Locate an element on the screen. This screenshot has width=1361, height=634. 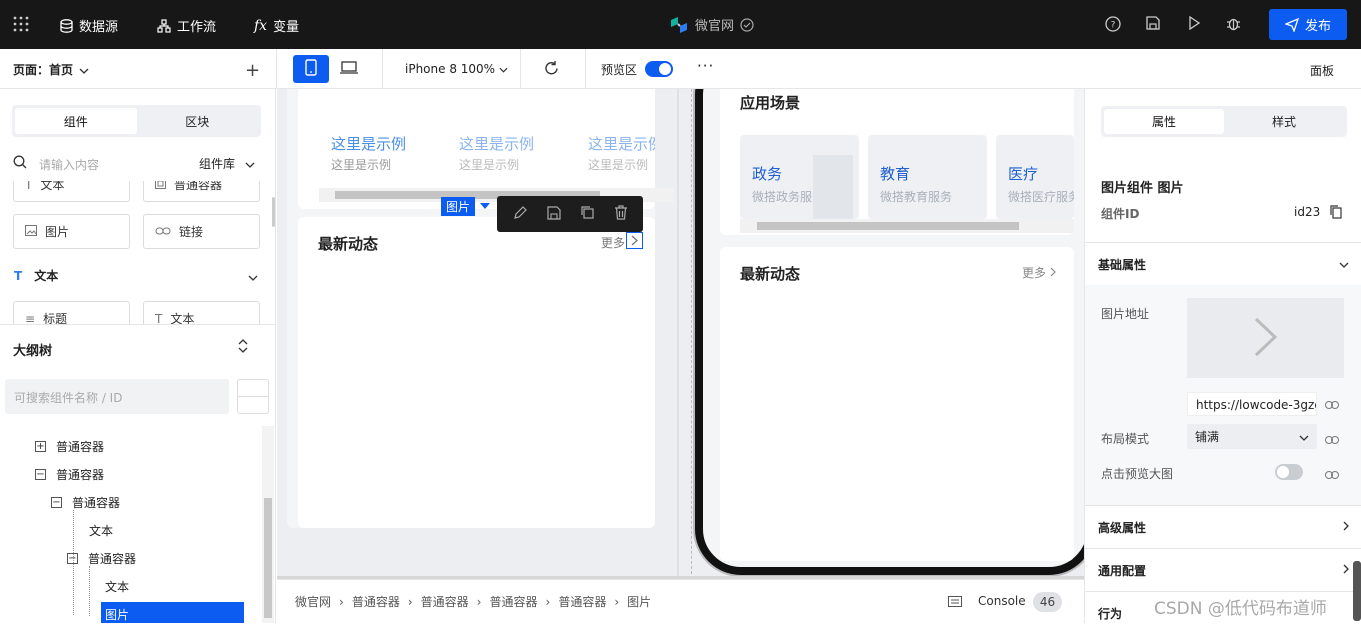
desktop-view-button is located at coordinates (349, 69).